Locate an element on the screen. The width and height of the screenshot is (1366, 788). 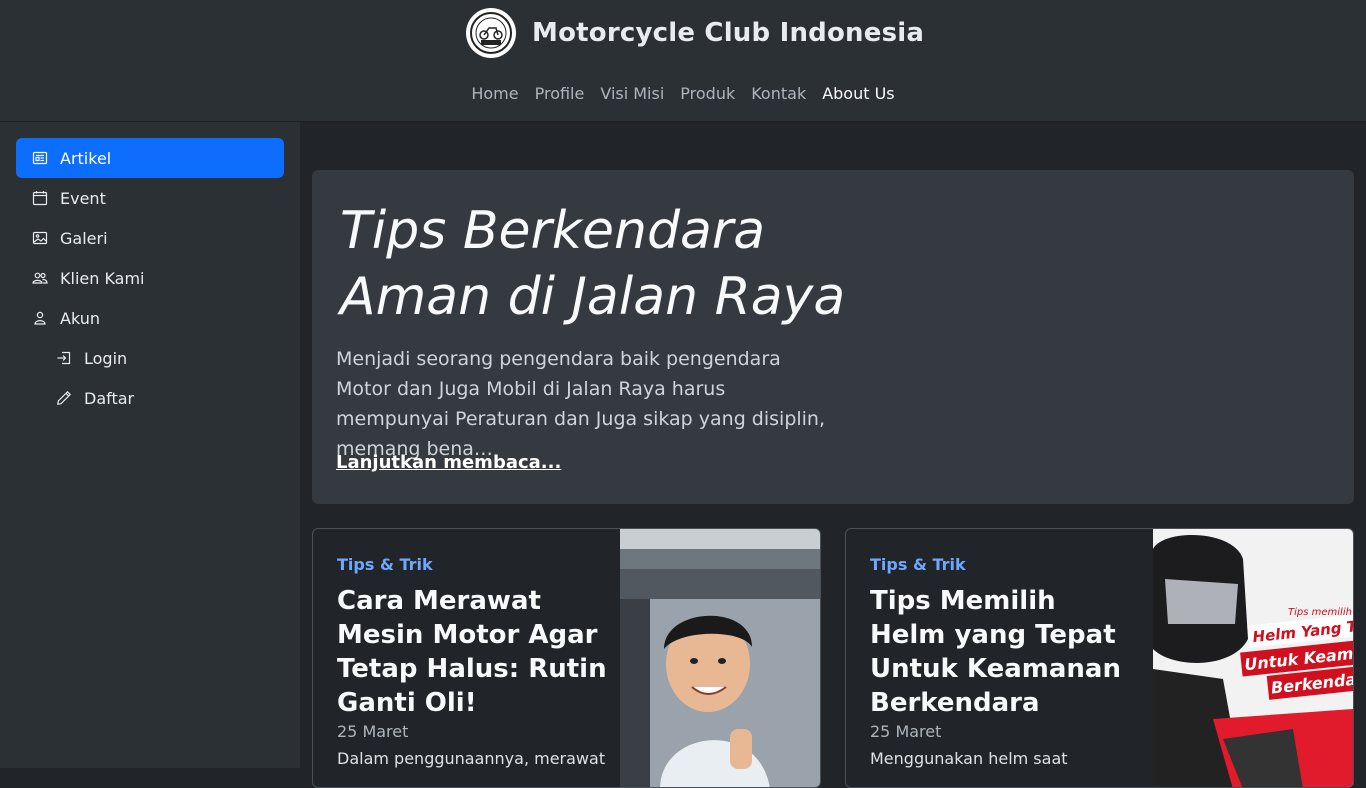
sidebar-item-label: Galeri is located at coordinates (84, 238).